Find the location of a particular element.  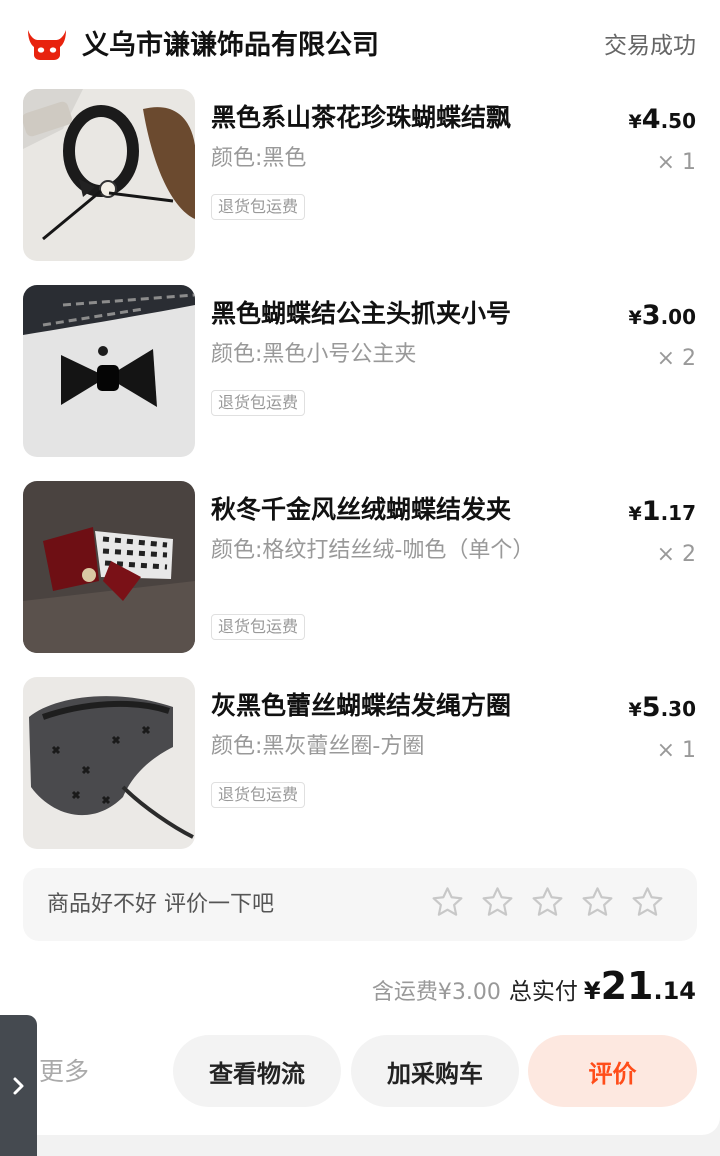

price-decimal: .50 is located at coordinates (678, 121).